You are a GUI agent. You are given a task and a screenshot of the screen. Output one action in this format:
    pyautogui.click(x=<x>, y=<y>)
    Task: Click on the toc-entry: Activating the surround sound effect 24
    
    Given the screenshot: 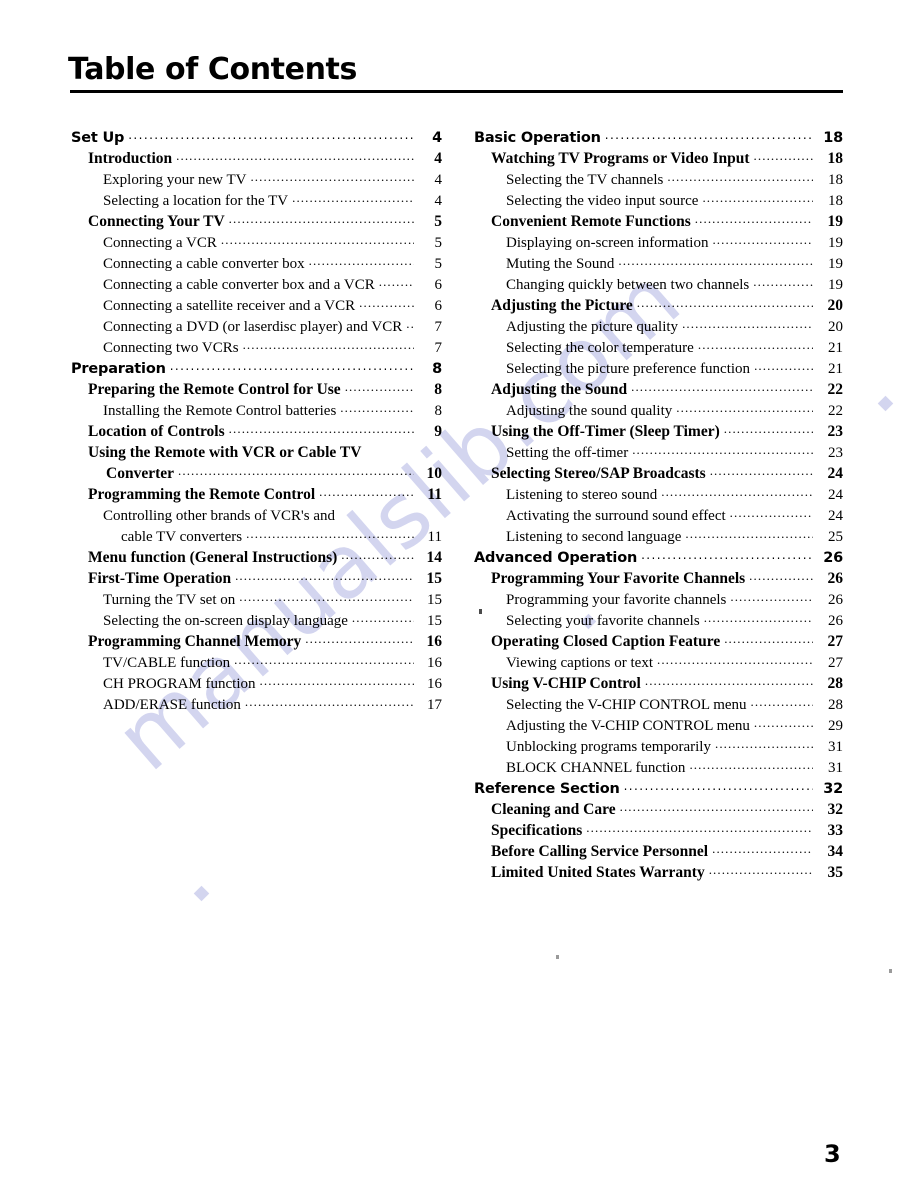 What is the action you would take?
    pyautogui.click(x=674, y=514)
    